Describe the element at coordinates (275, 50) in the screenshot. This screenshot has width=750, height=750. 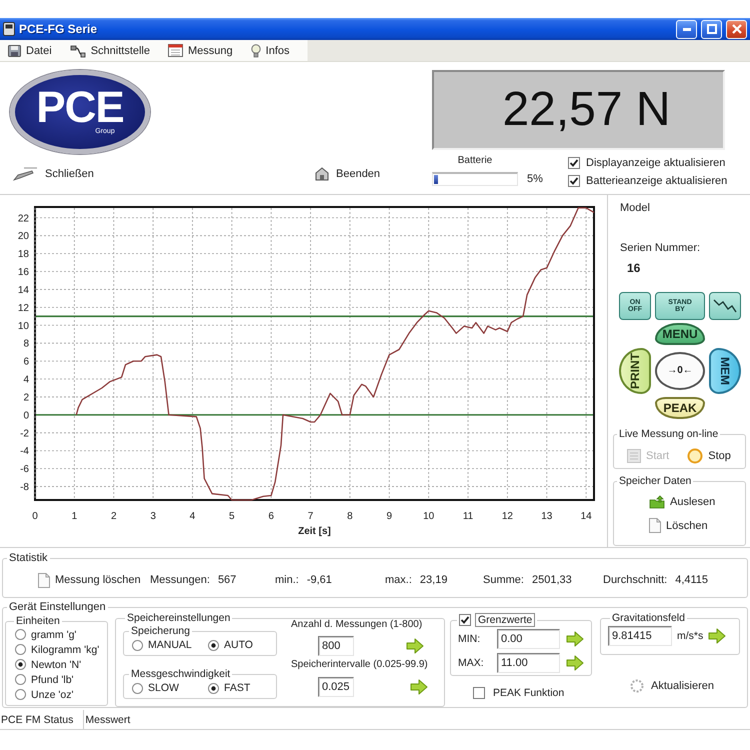
I see `menu-item: Infos` at that location.